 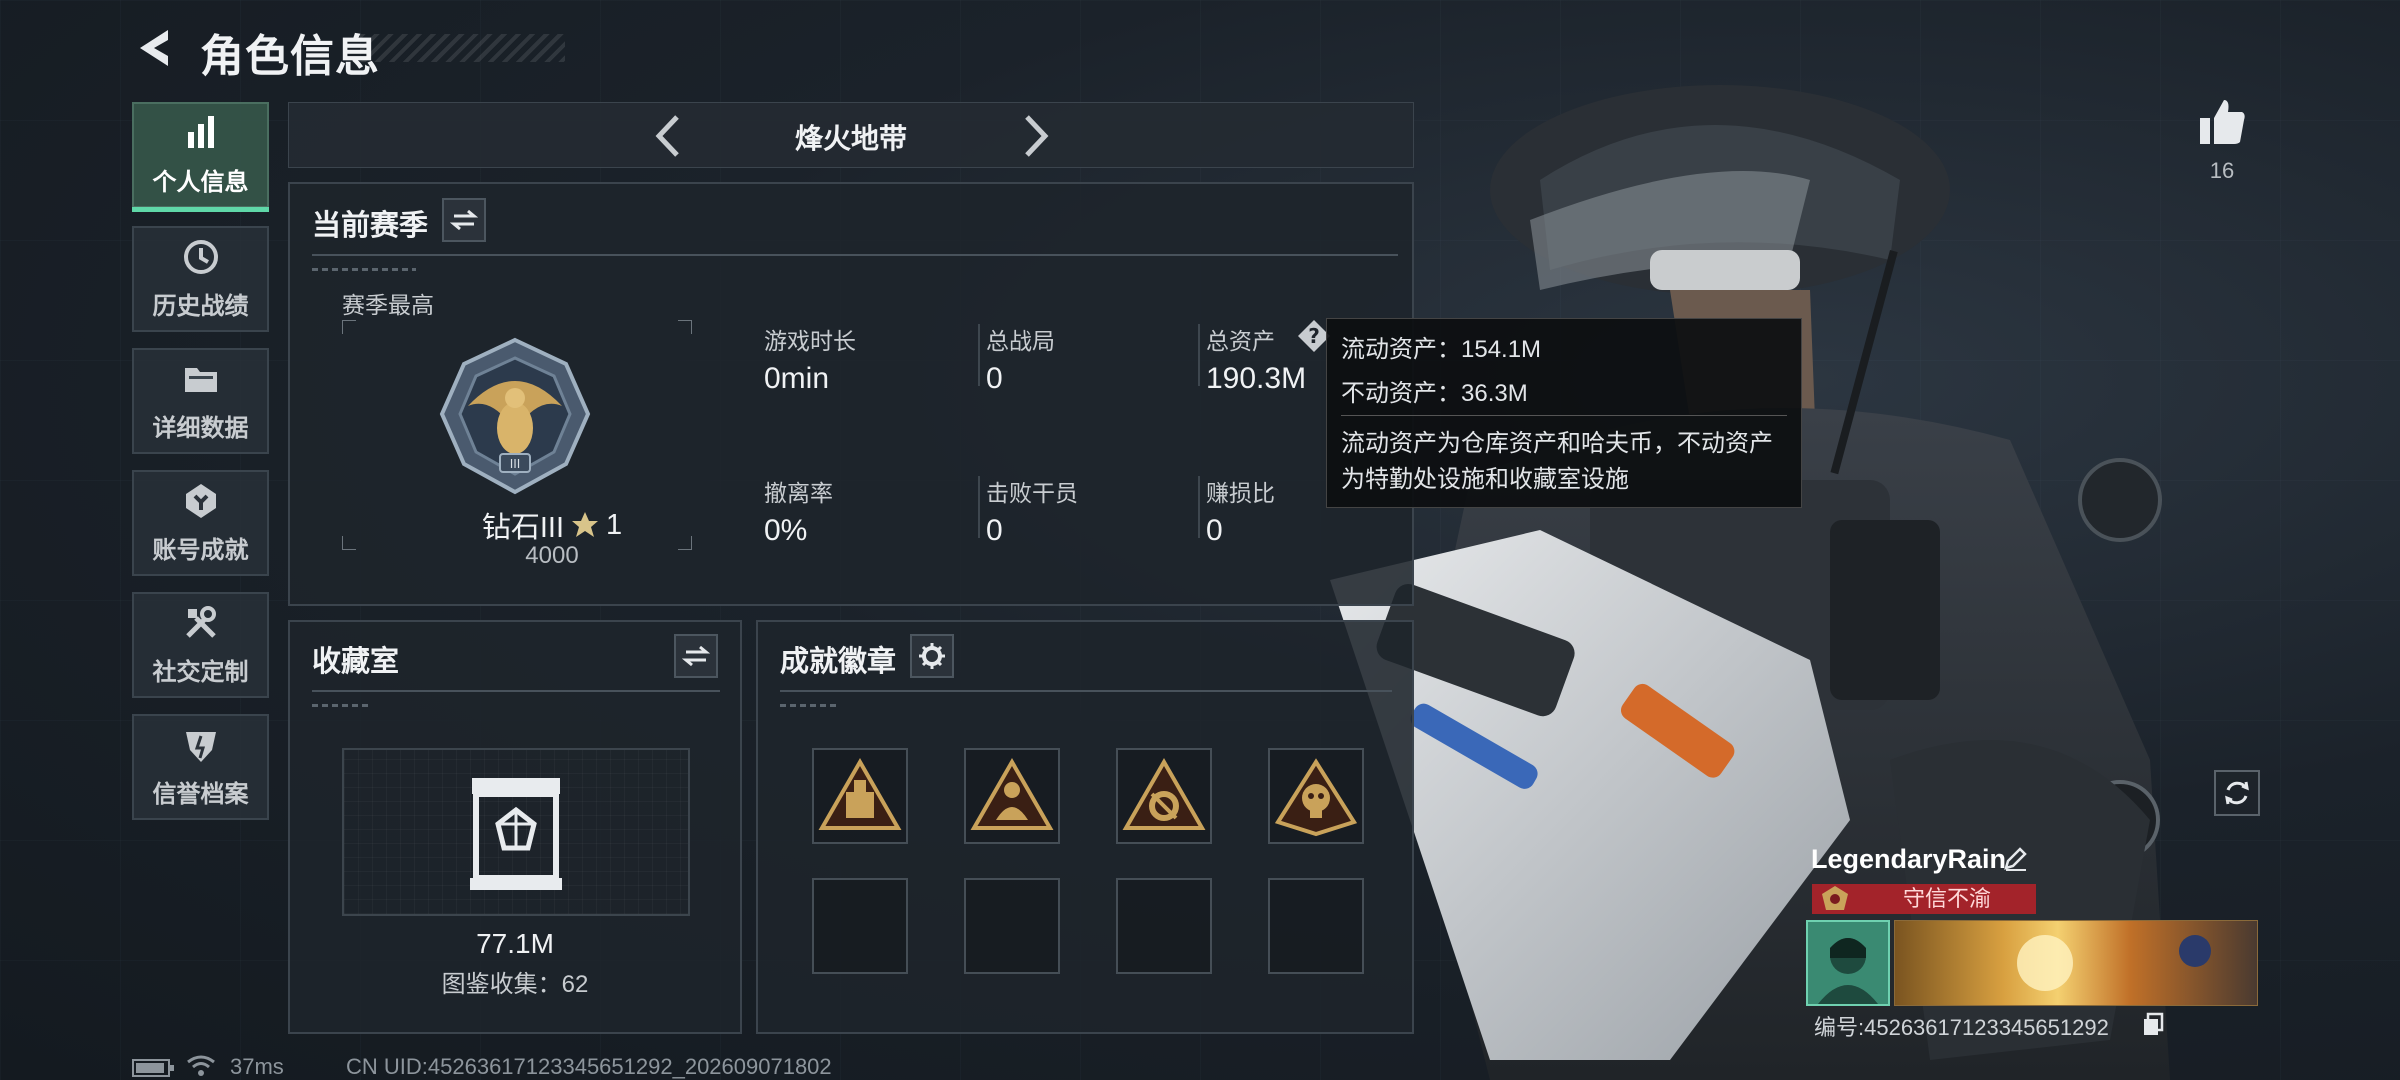 What do you see at coordinates (515, 464) in the screenshot?
I see `svg-text: III` at bounding box center [515, 464].